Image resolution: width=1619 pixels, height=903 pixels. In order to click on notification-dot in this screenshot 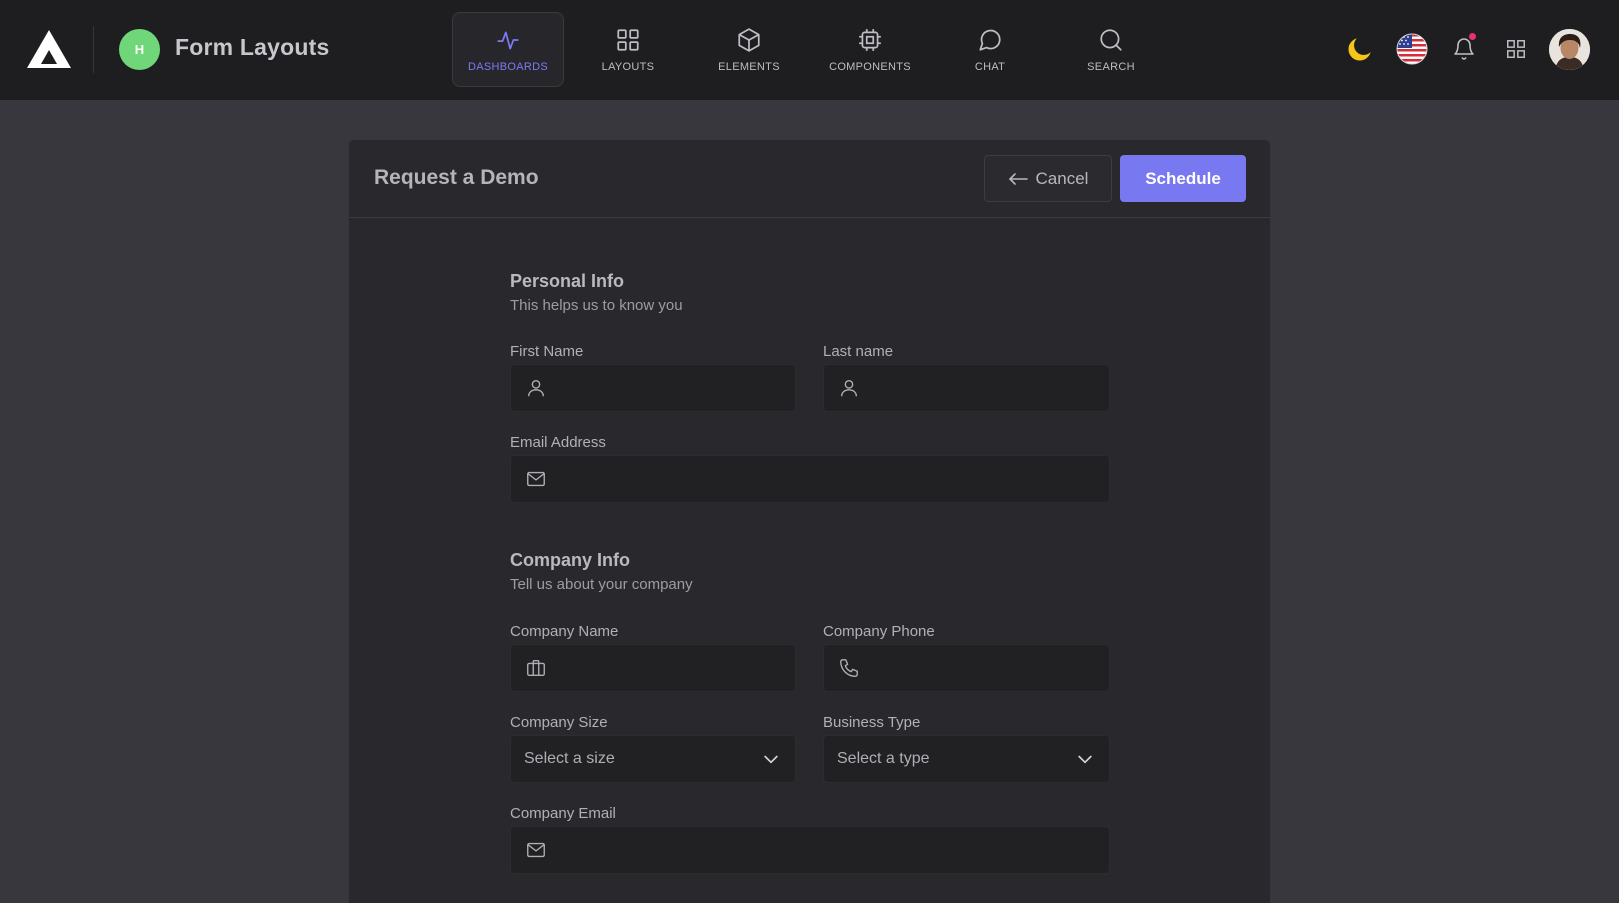, I will do `click(1472, 36)`.